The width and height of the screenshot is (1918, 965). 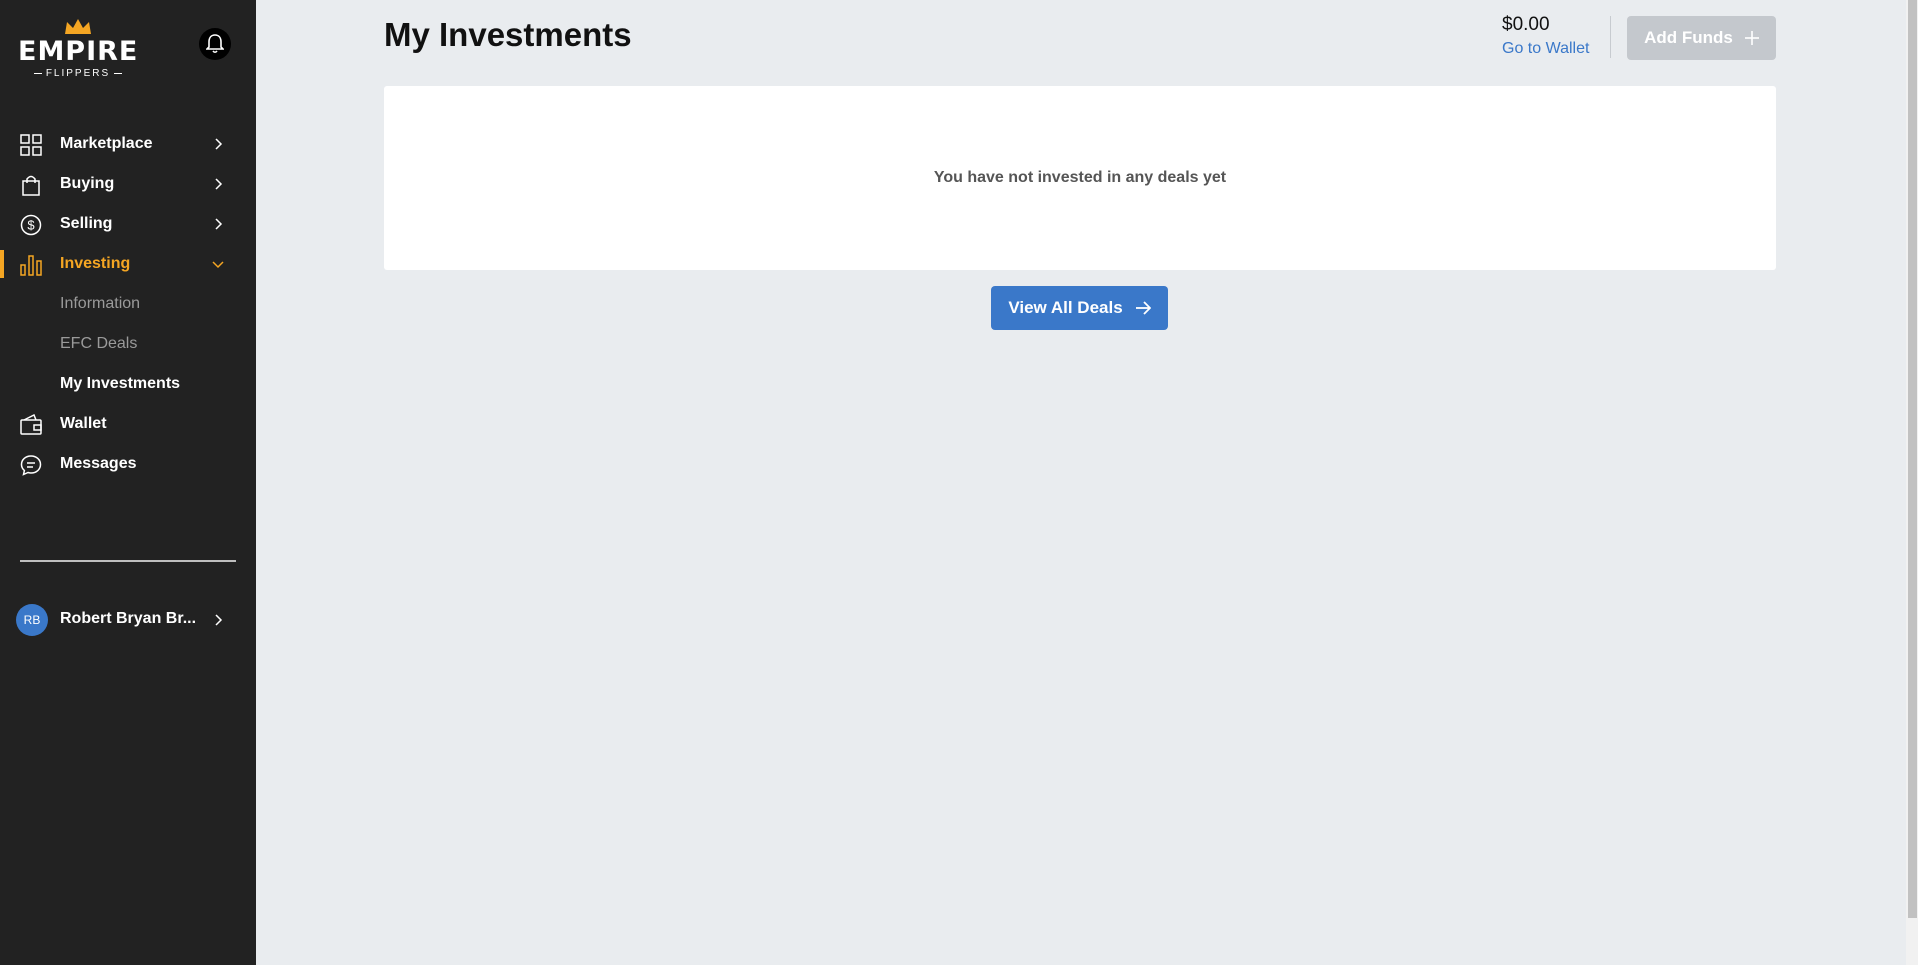 I want to click on investments-empty-card: You have not invested in any deals yet, so click(x=1080, y=178).